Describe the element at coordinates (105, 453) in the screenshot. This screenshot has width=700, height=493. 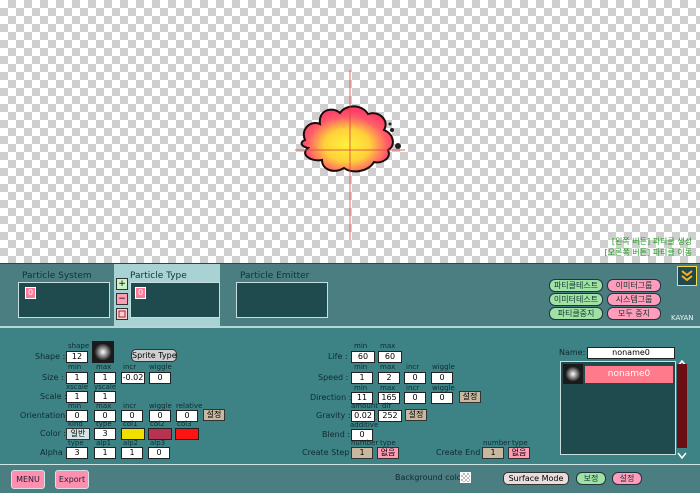
I see `alpha-1-input: 1` at that location.